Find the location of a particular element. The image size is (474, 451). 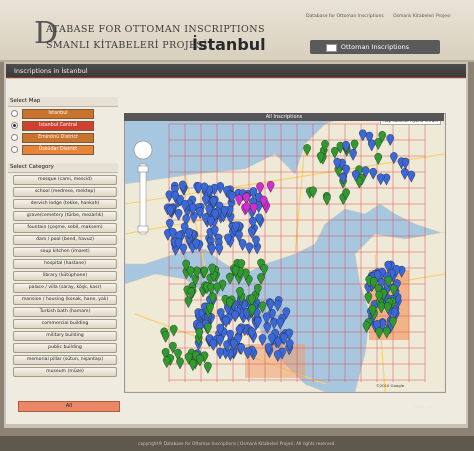

map-radio-eminonu is located at coordinates (14, 137).